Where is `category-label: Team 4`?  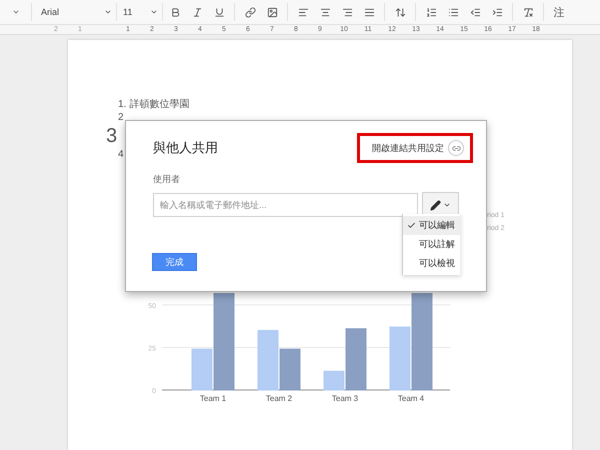 category-label: Team 4 is located at coordinates (411, 398).